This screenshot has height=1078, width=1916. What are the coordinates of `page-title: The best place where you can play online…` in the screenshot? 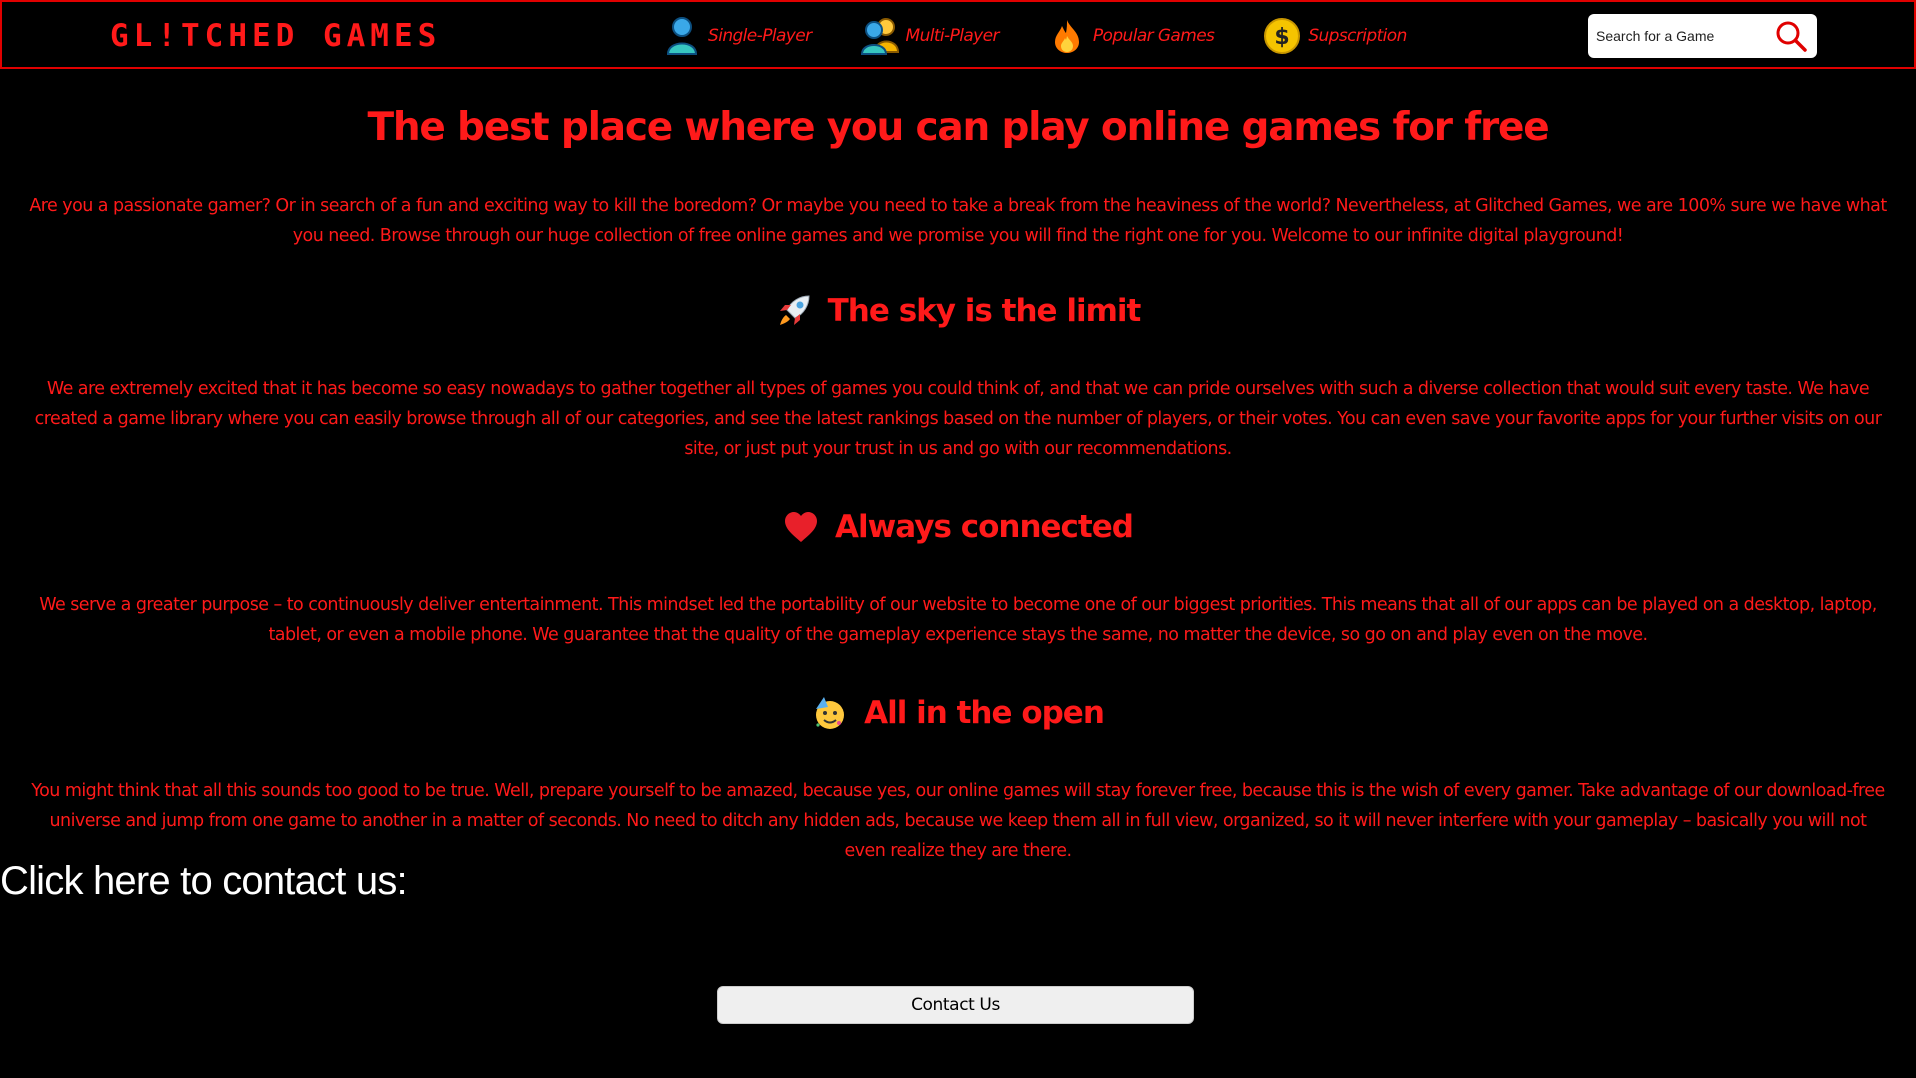 It's located at (958, 127).